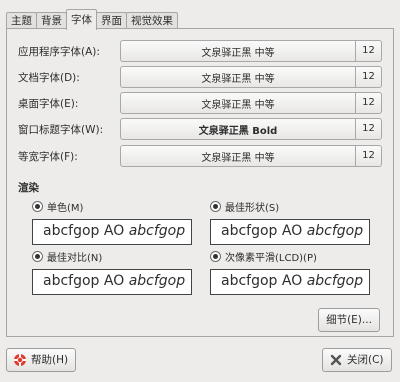 This screenshot has height=382, width=400. Describe the element at coordinates (50, 360) in the screenshot. I see `help-label: 帮助(H)` at that location.